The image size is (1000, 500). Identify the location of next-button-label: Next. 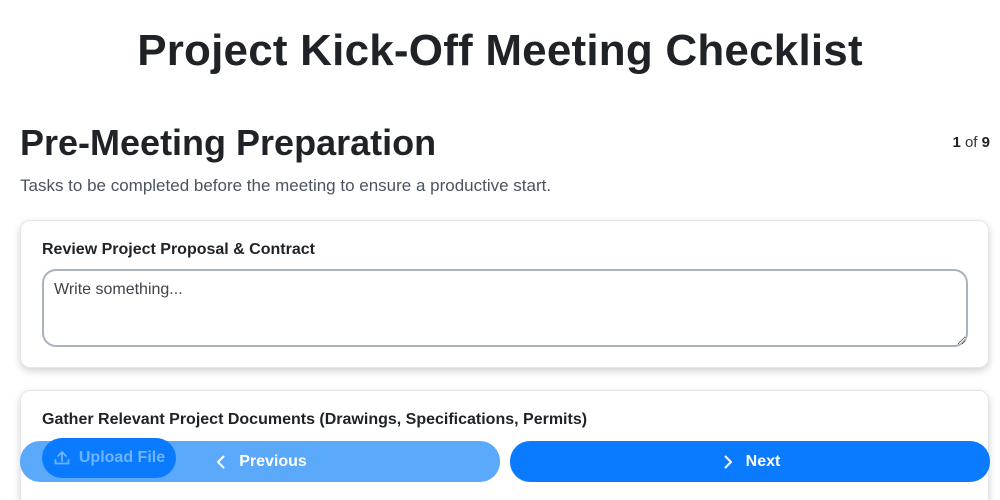
(763, 461).